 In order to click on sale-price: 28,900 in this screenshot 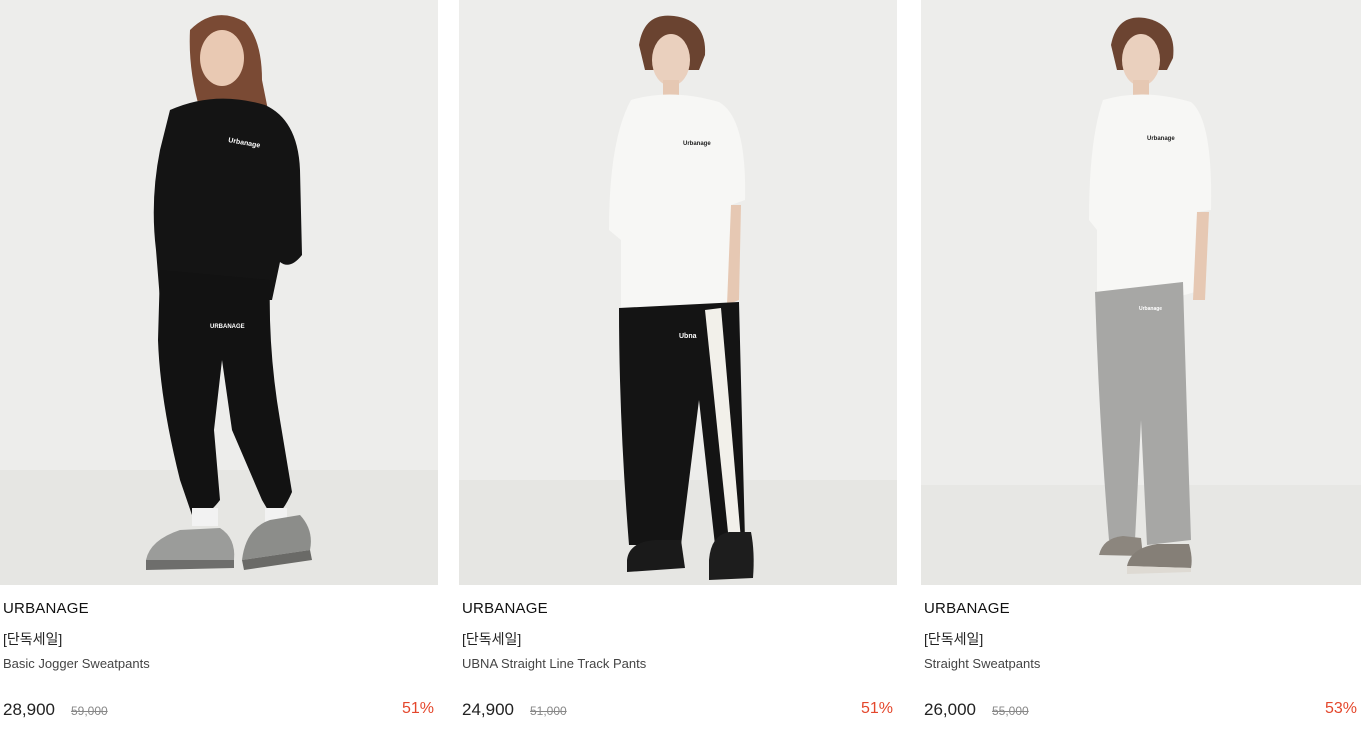, I will do `click(29, 709)`.